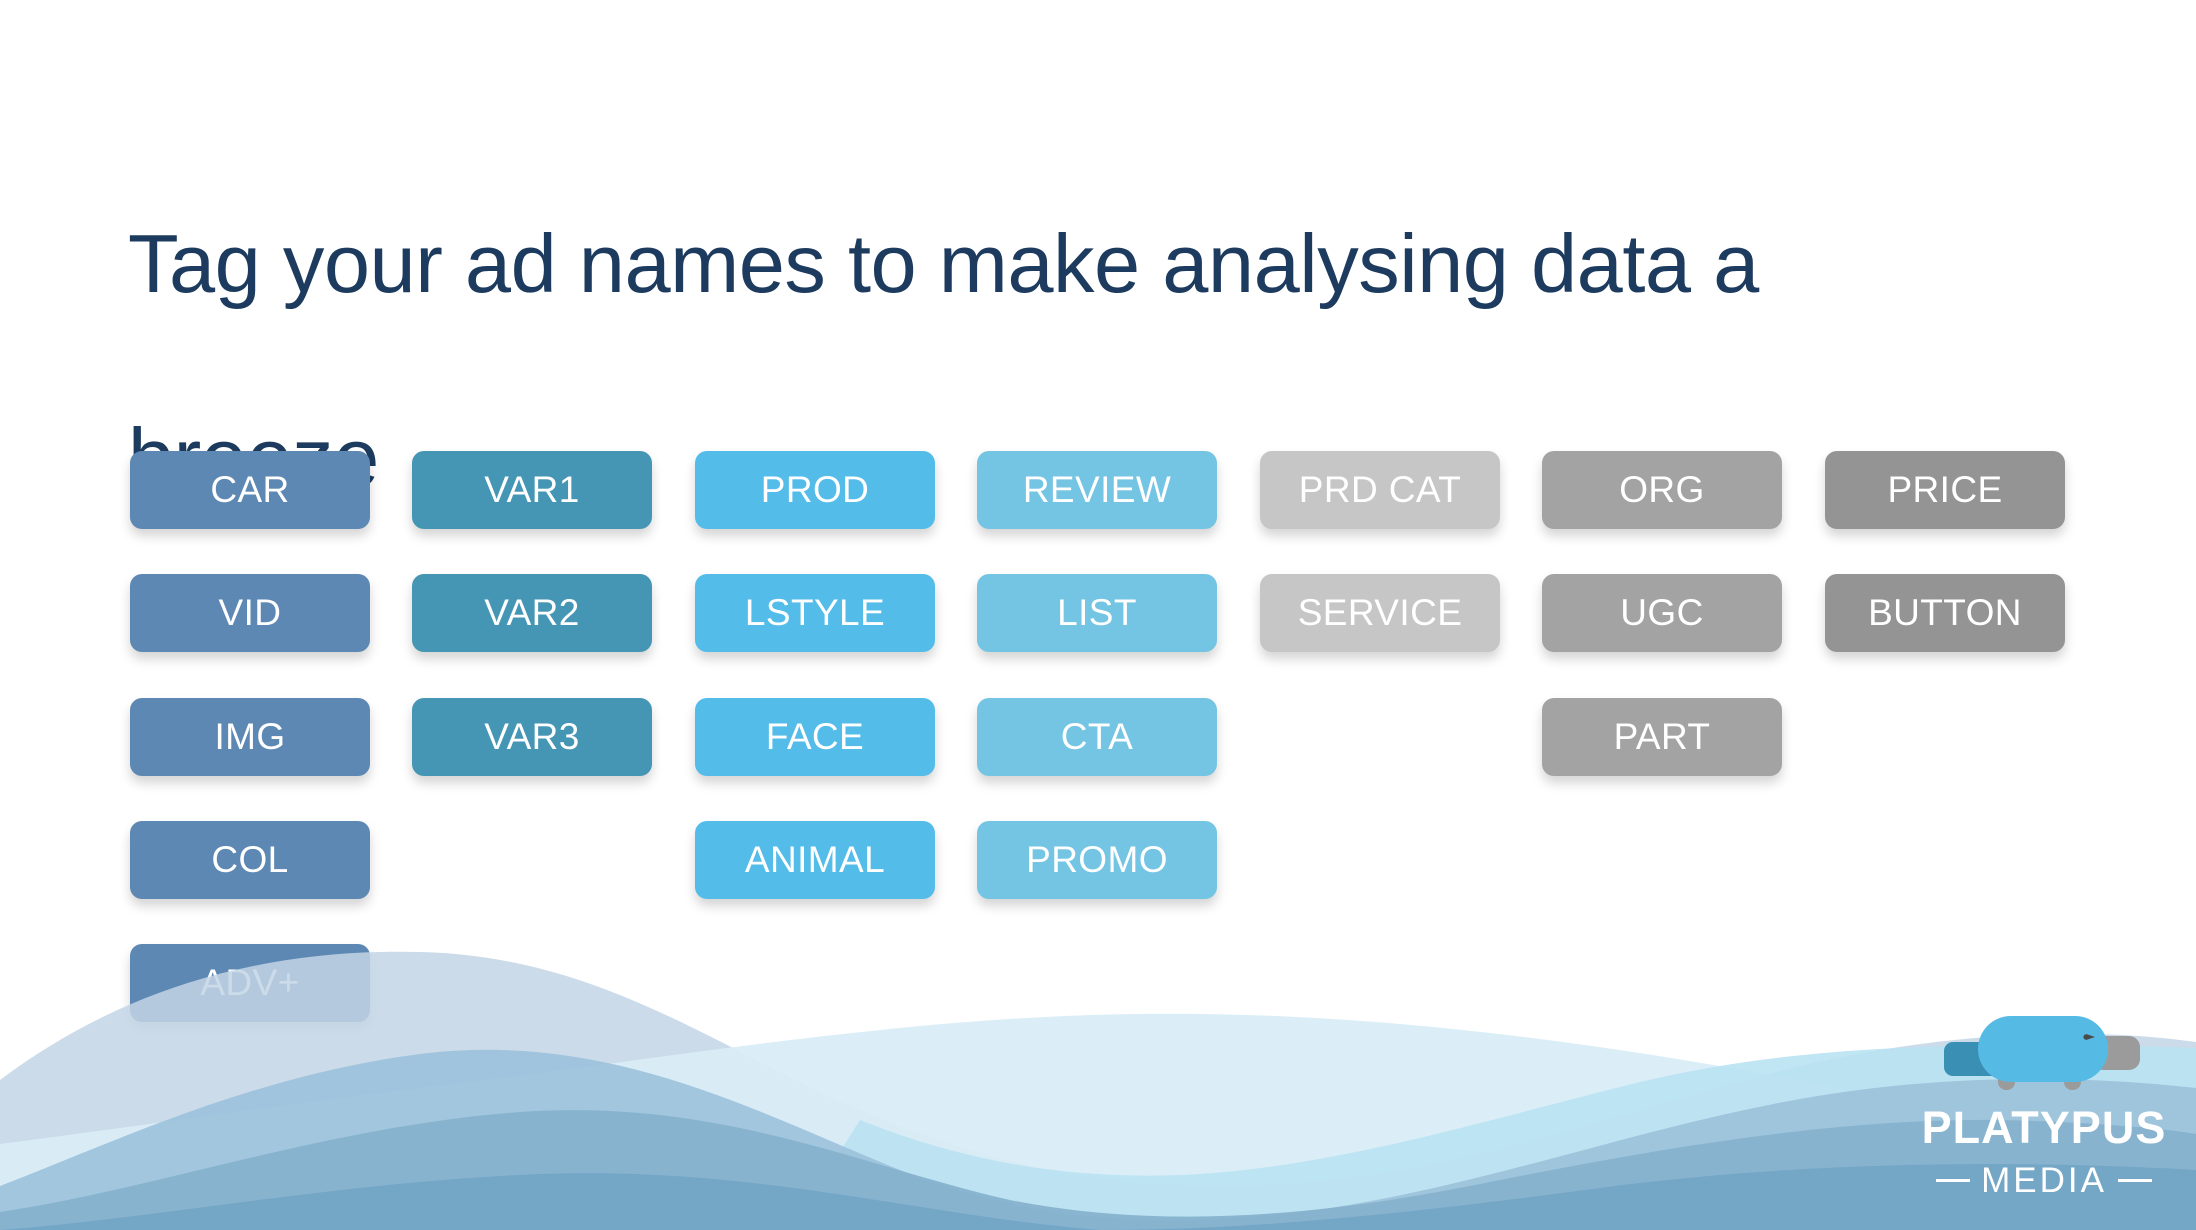 This screenshot has width=2196, height=1230. I want to click on tag-pill-label: VID, so click(250, 612).